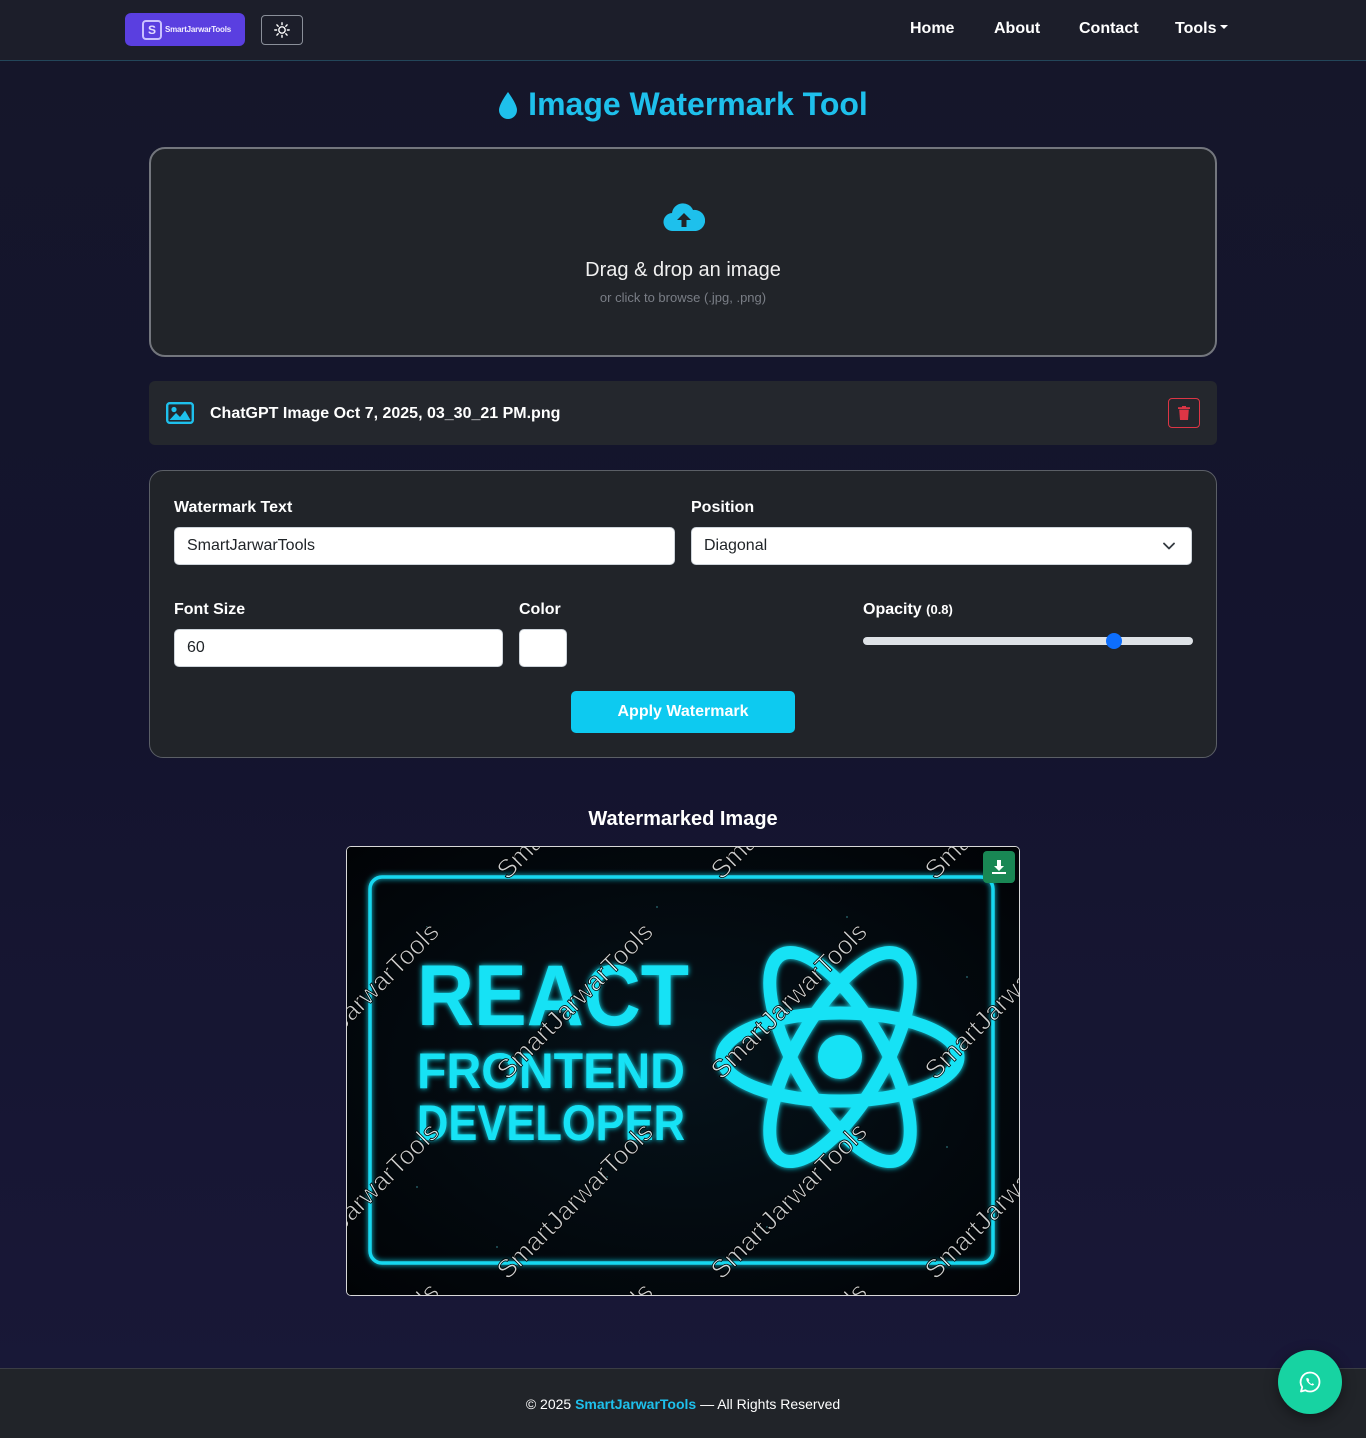 The width and height of the screenshot is (1366, 1438). What do you see at coordinates (736, 545) in the screenshot?
I see `position-value: Diagonal` at bounding box center [736, 545].